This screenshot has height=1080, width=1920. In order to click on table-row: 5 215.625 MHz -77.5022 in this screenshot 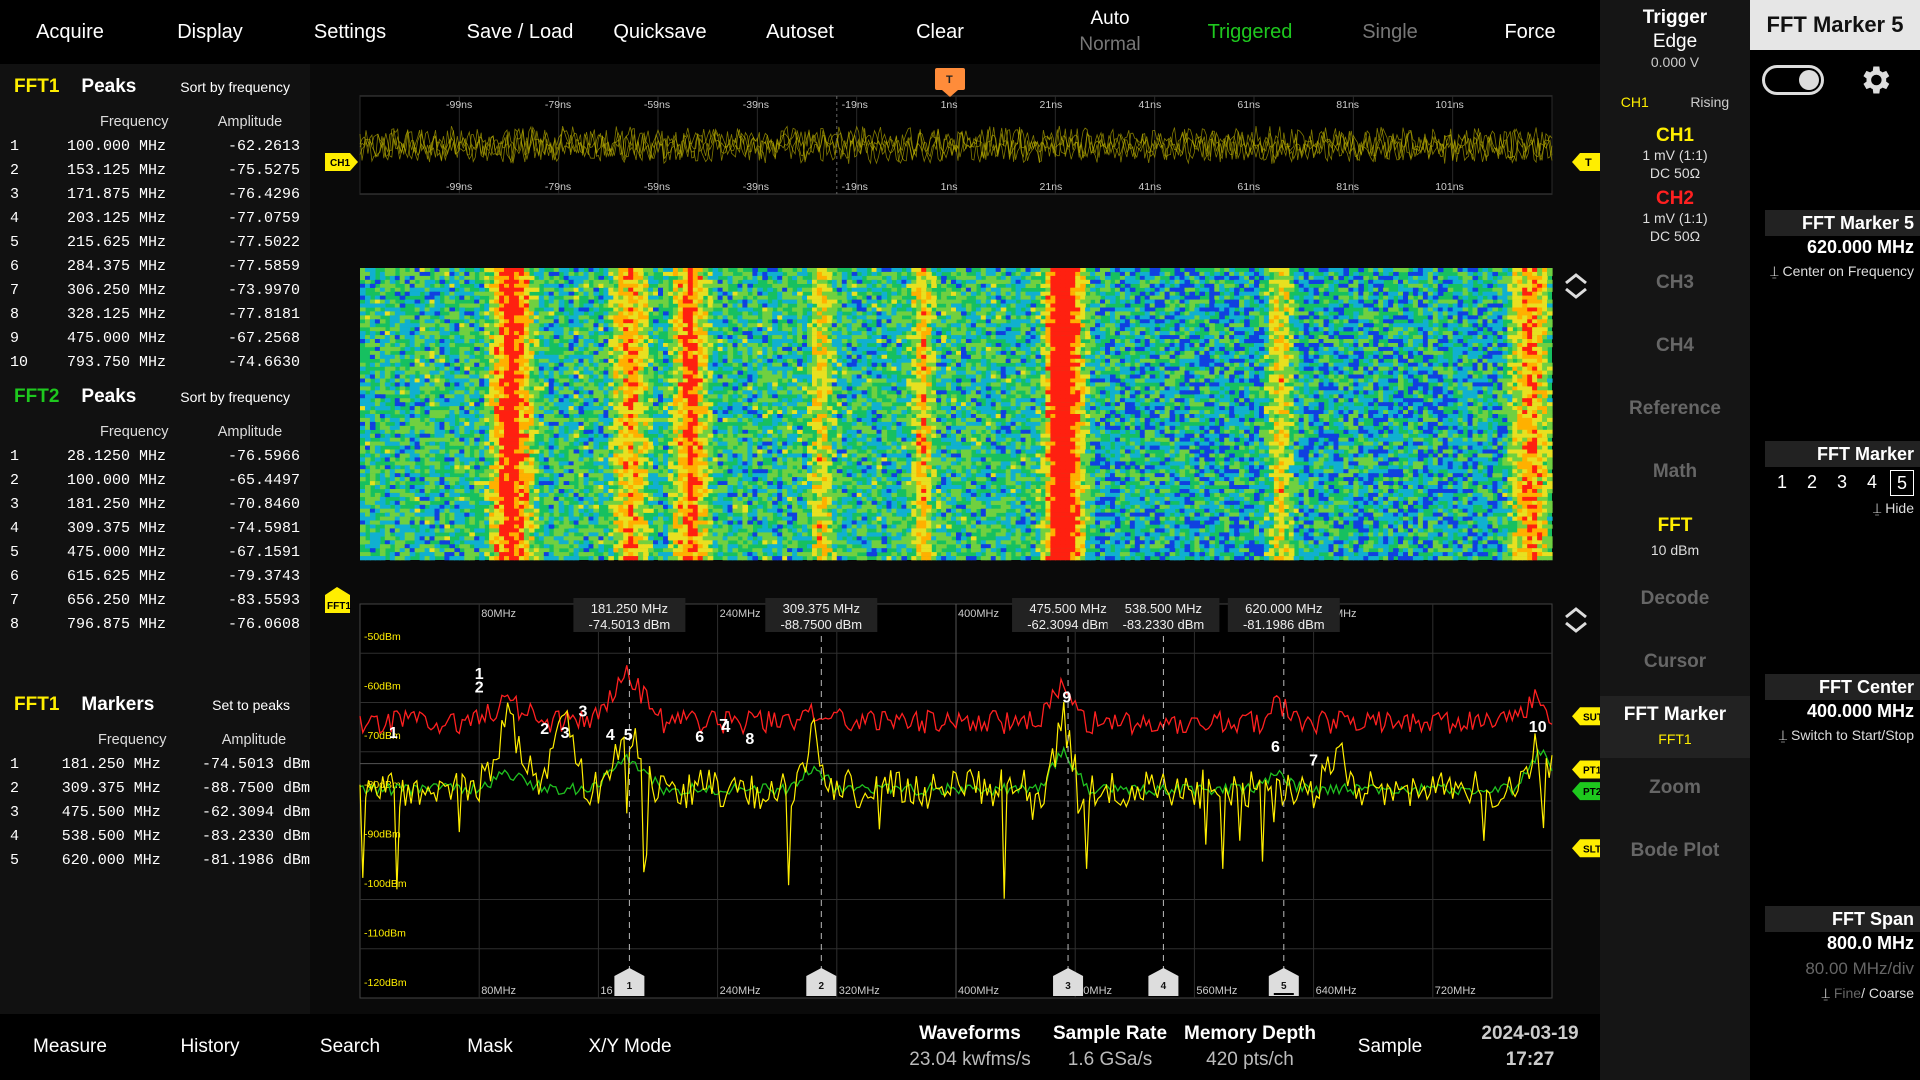, I will do `click(155, 242)`.